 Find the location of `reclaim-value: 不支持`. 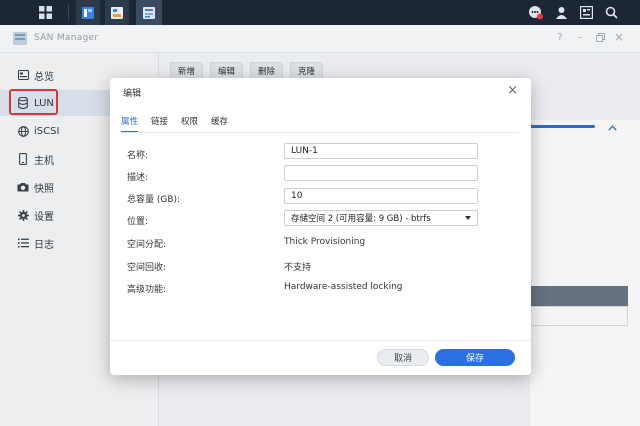

reclaim-value: 不支持 is located at coordinates (298, 268).